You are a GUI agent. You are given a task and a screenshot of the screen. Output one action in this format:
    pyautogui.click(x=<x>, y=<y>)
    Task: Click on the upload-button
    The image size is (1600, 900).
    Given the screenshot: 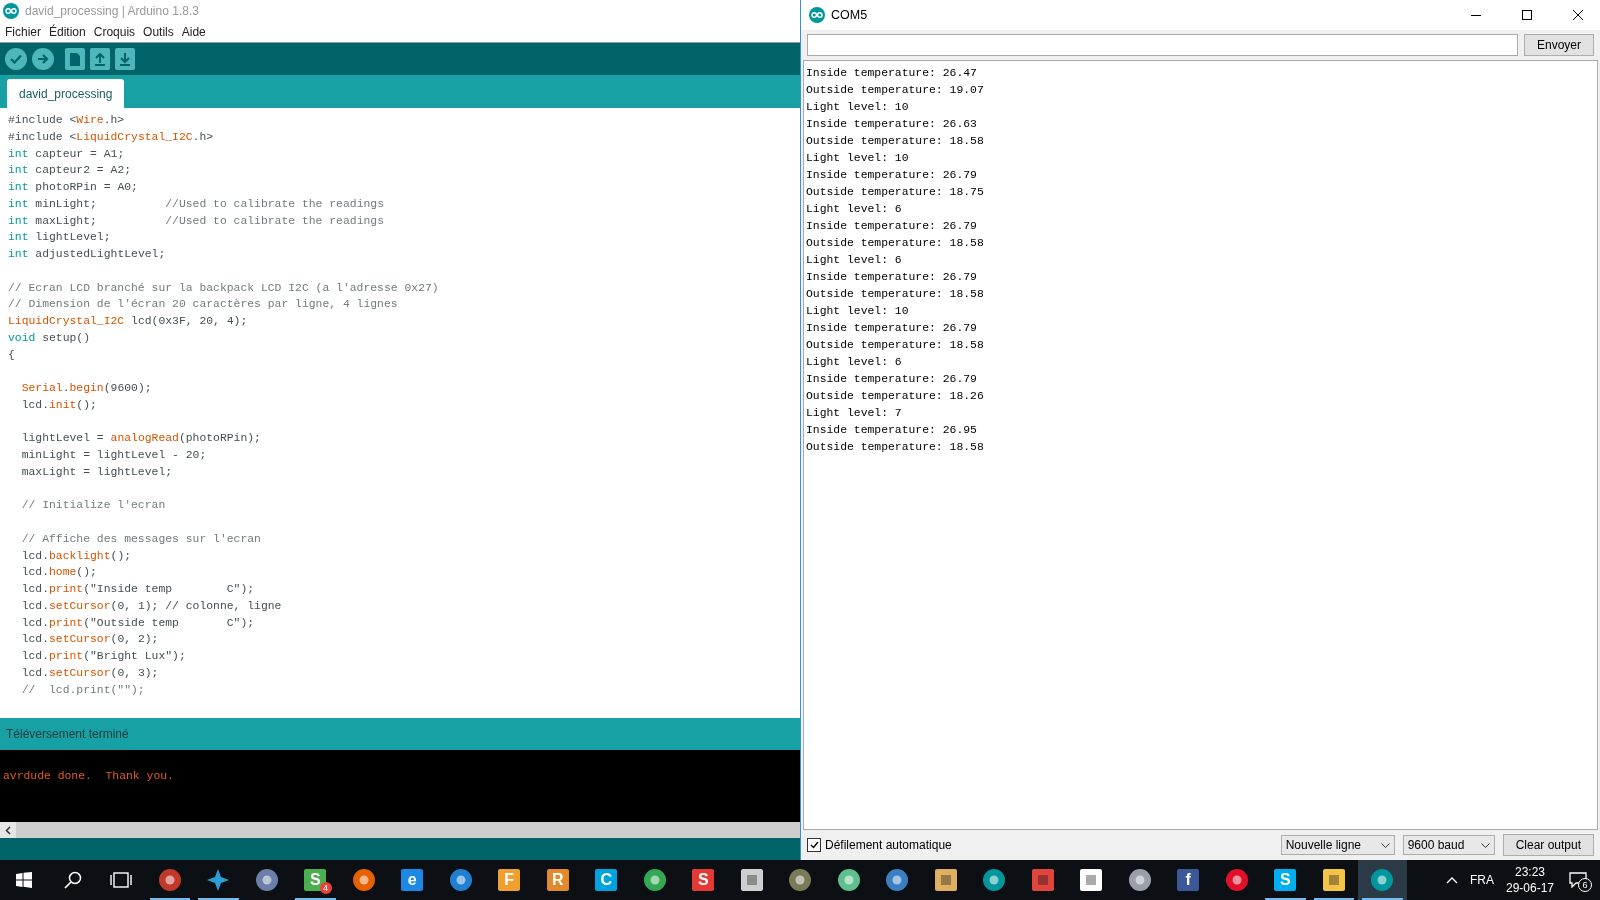 What is the action you would take?
    pyautogui.click(x=43, y=59)
    